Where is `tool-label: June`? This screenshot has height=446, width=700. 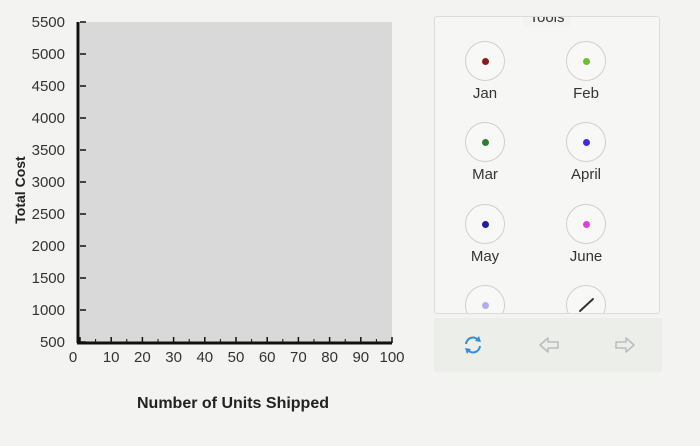 tool-label: June is located at coordinates (586, 256).